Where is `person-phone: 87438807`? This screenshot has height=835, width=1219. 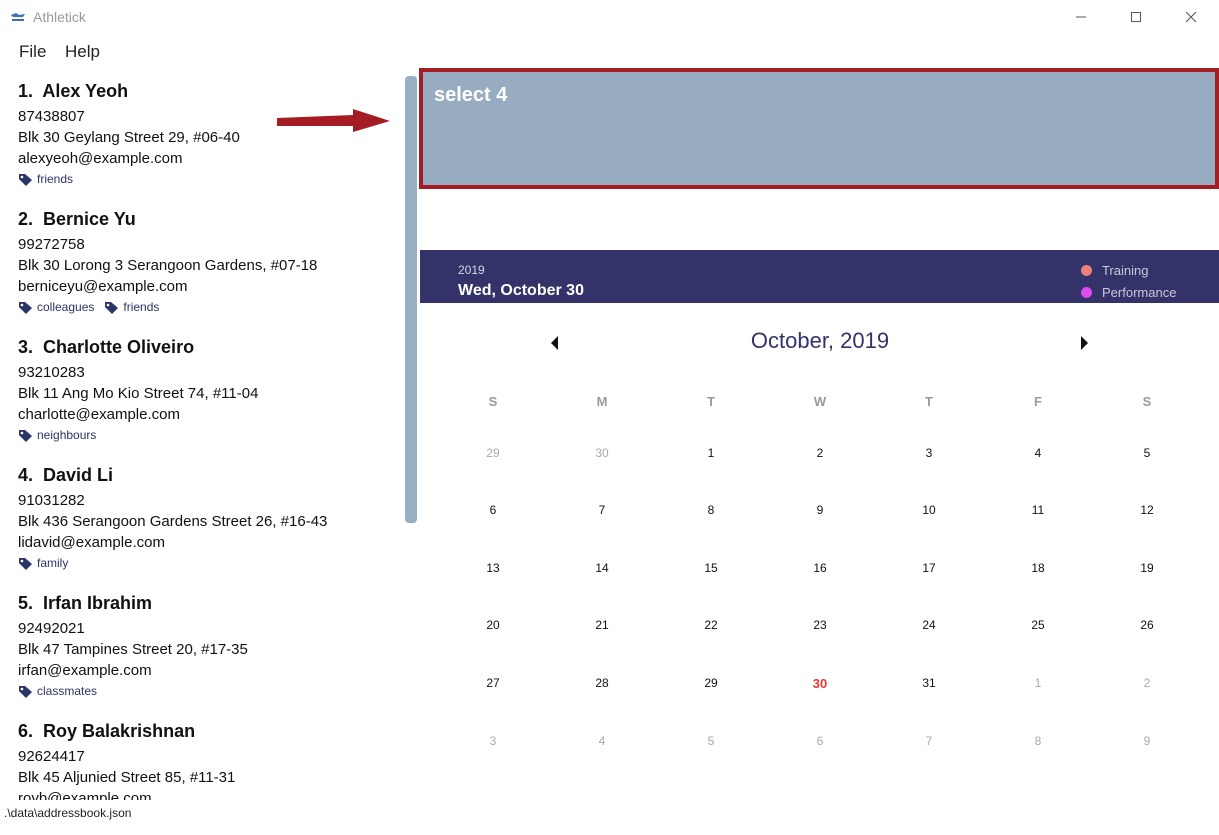
person-phone: 87438807 is located at coordinates (51, 116).